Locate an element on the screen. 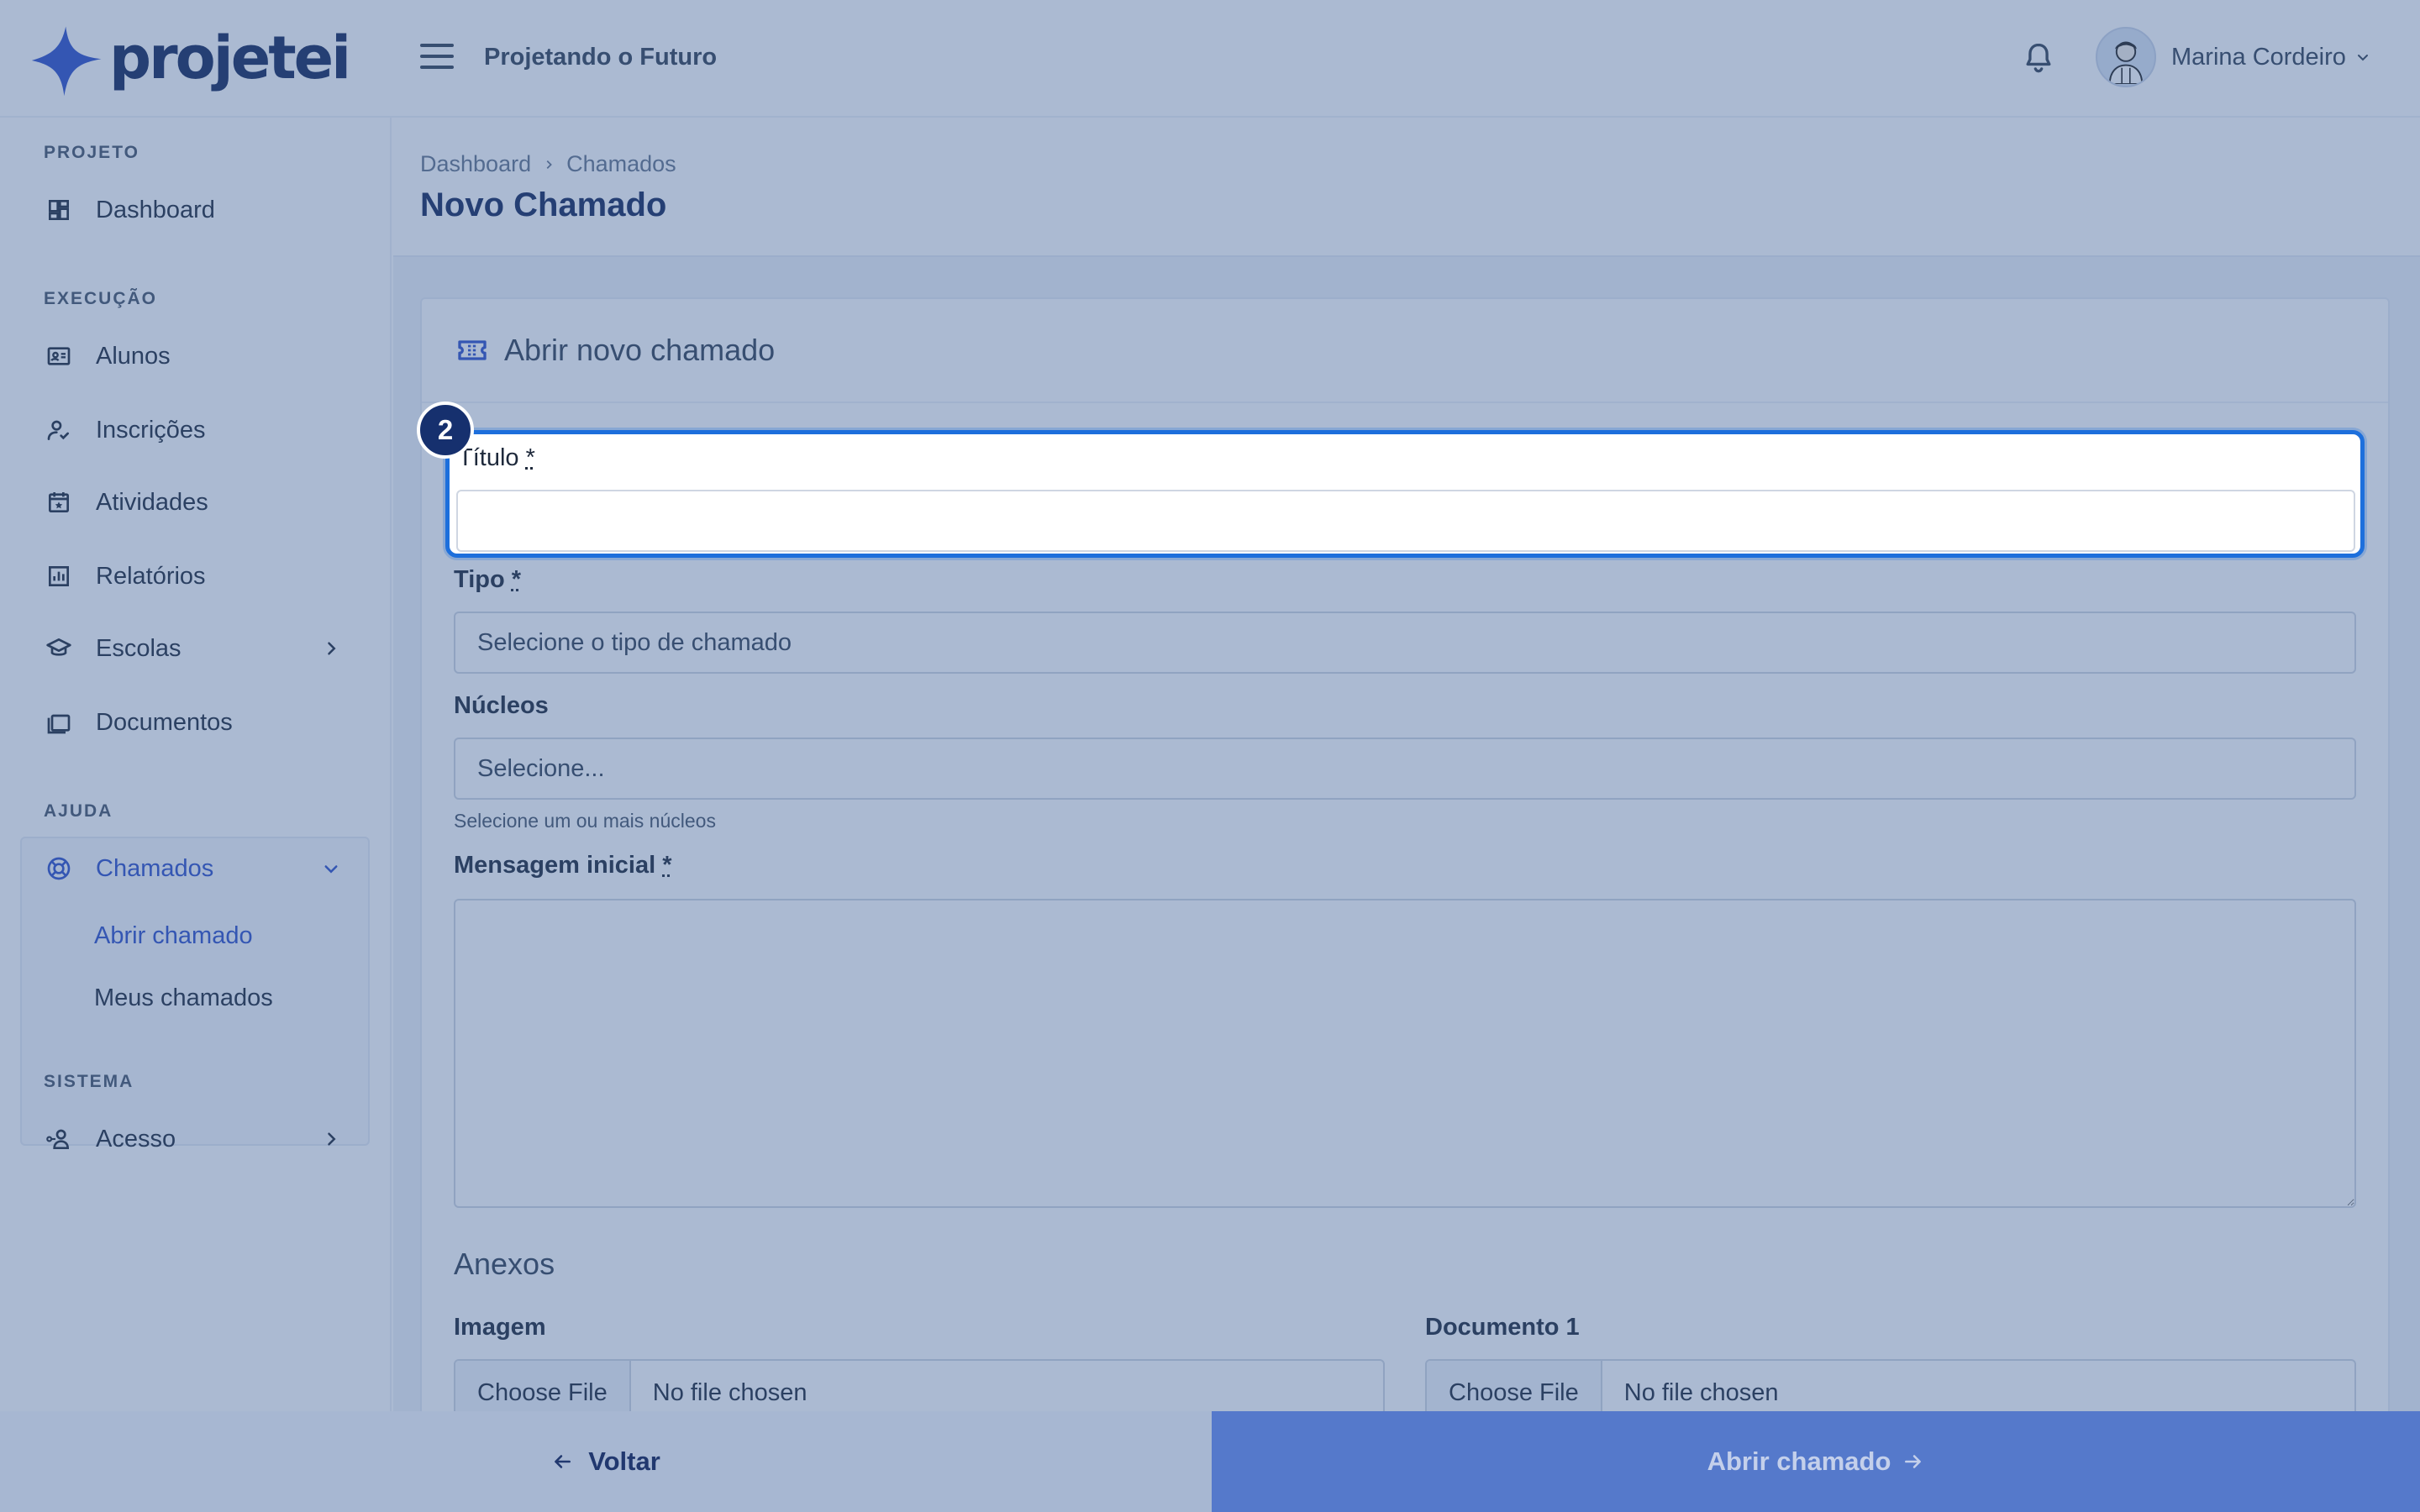  sidebar-item-label: Relatórios is located at coordinates (151, 576).